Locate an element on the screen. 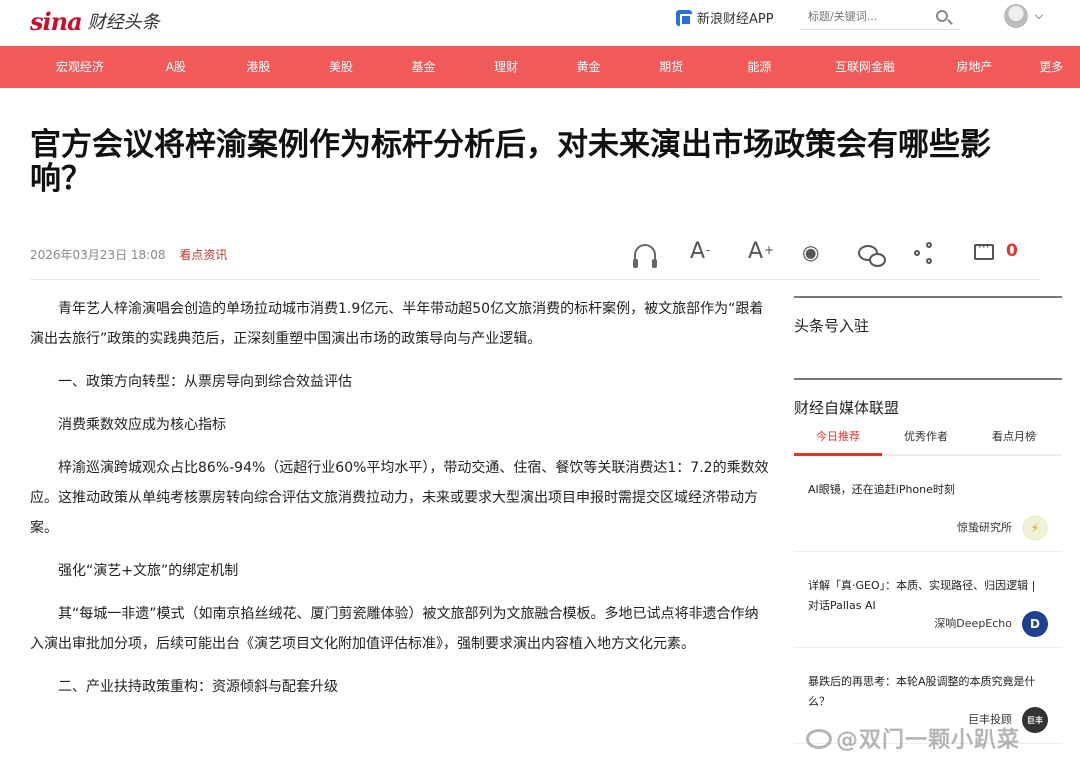 The image size is (1080, 761). nav-item: 能源 is located at coordinates (759, 67).